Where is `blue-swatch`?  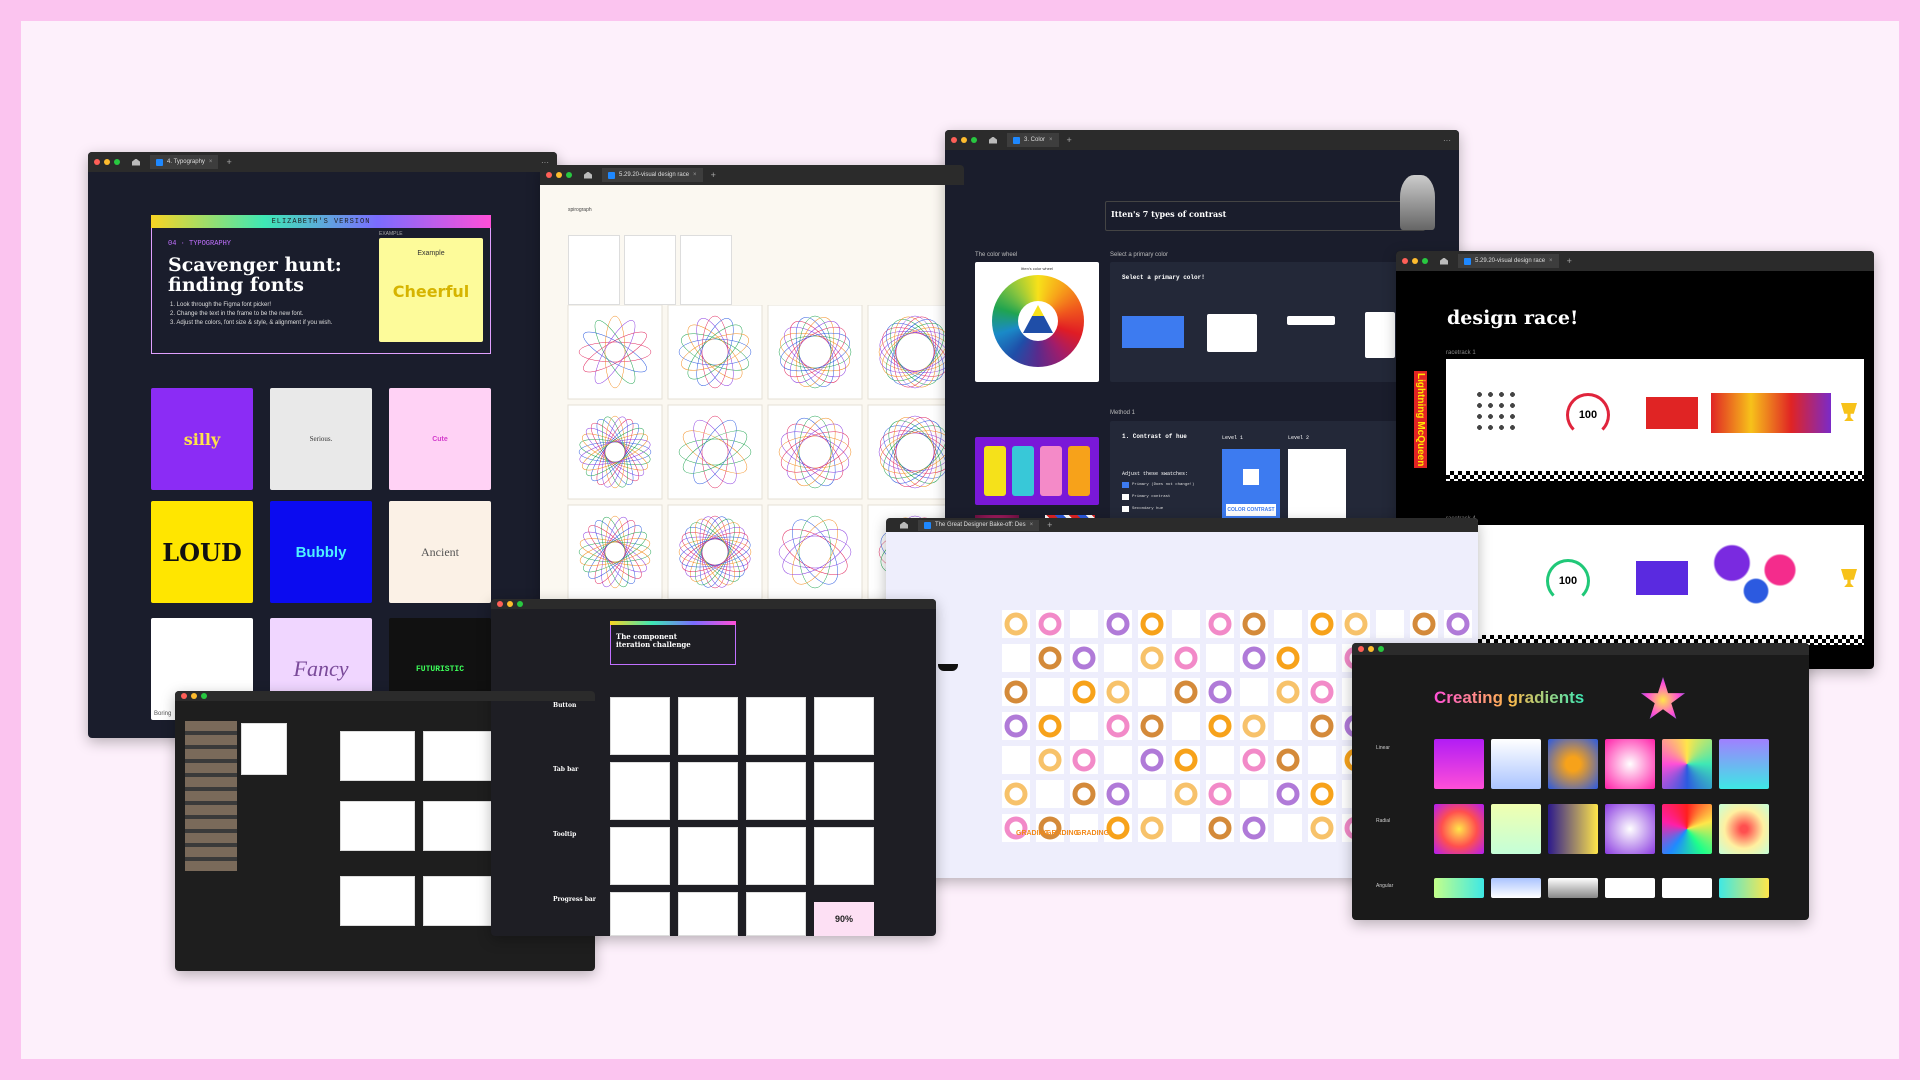
blue-swatch is located at coordinates (1153, 332).